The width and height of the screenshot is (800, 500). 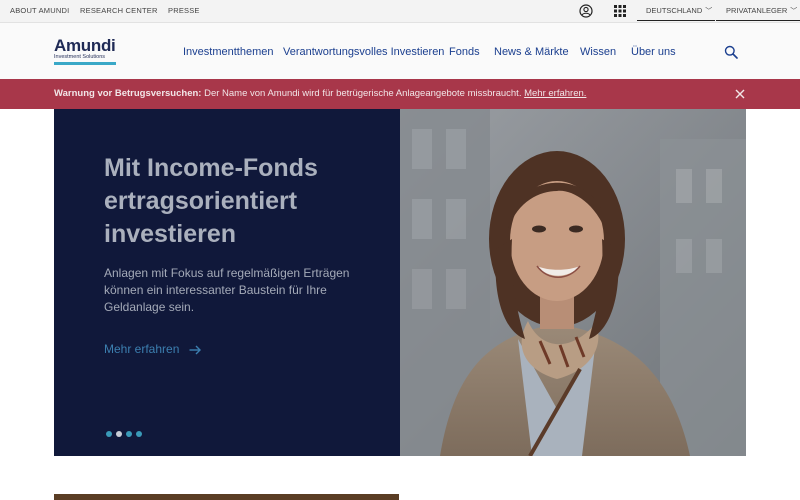 I want to click on country-selector: DEUTSCHLAND ﹀, so click(x=676, y=10).